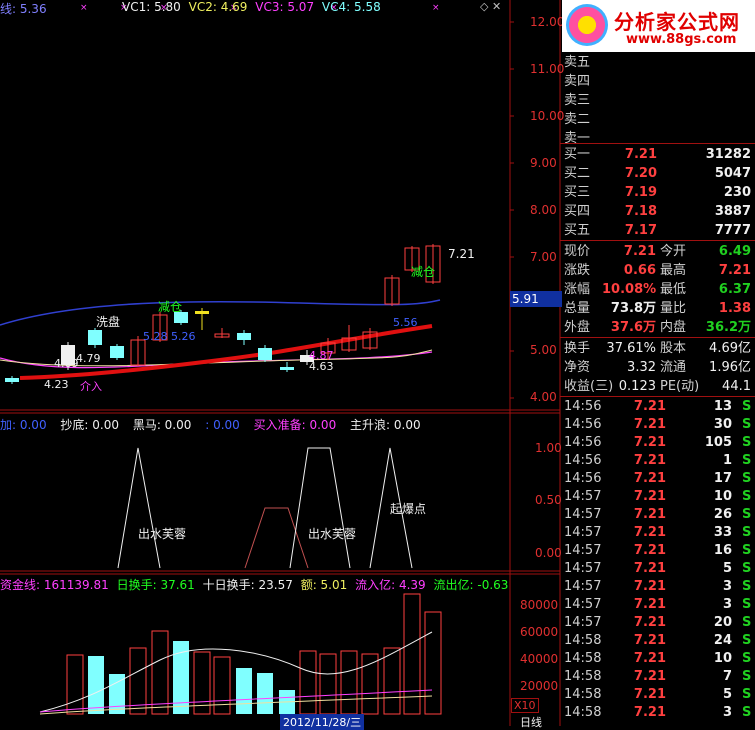 The height and width of the screenshot is (730, 755). Describe the element at coordinates (547, 22) in the screenshot. I see `price-axis-label: 12.00` at that location.